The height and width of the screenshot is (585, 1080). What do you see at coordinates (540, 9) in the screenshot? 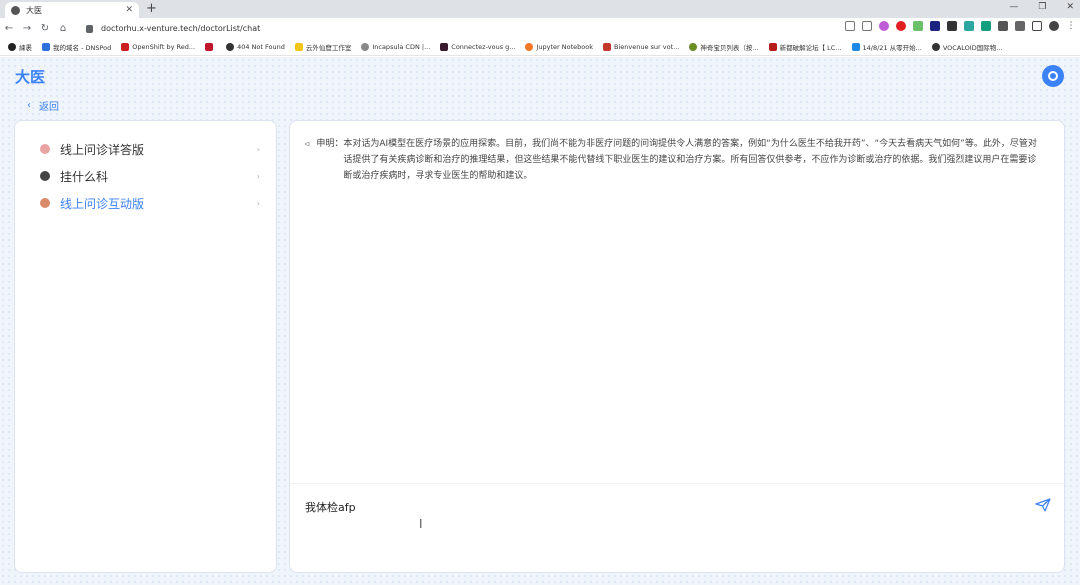
I see `browser-tab-strip: 大医 ✕ + — ❐ ✕` at bounding box center [540, 9].